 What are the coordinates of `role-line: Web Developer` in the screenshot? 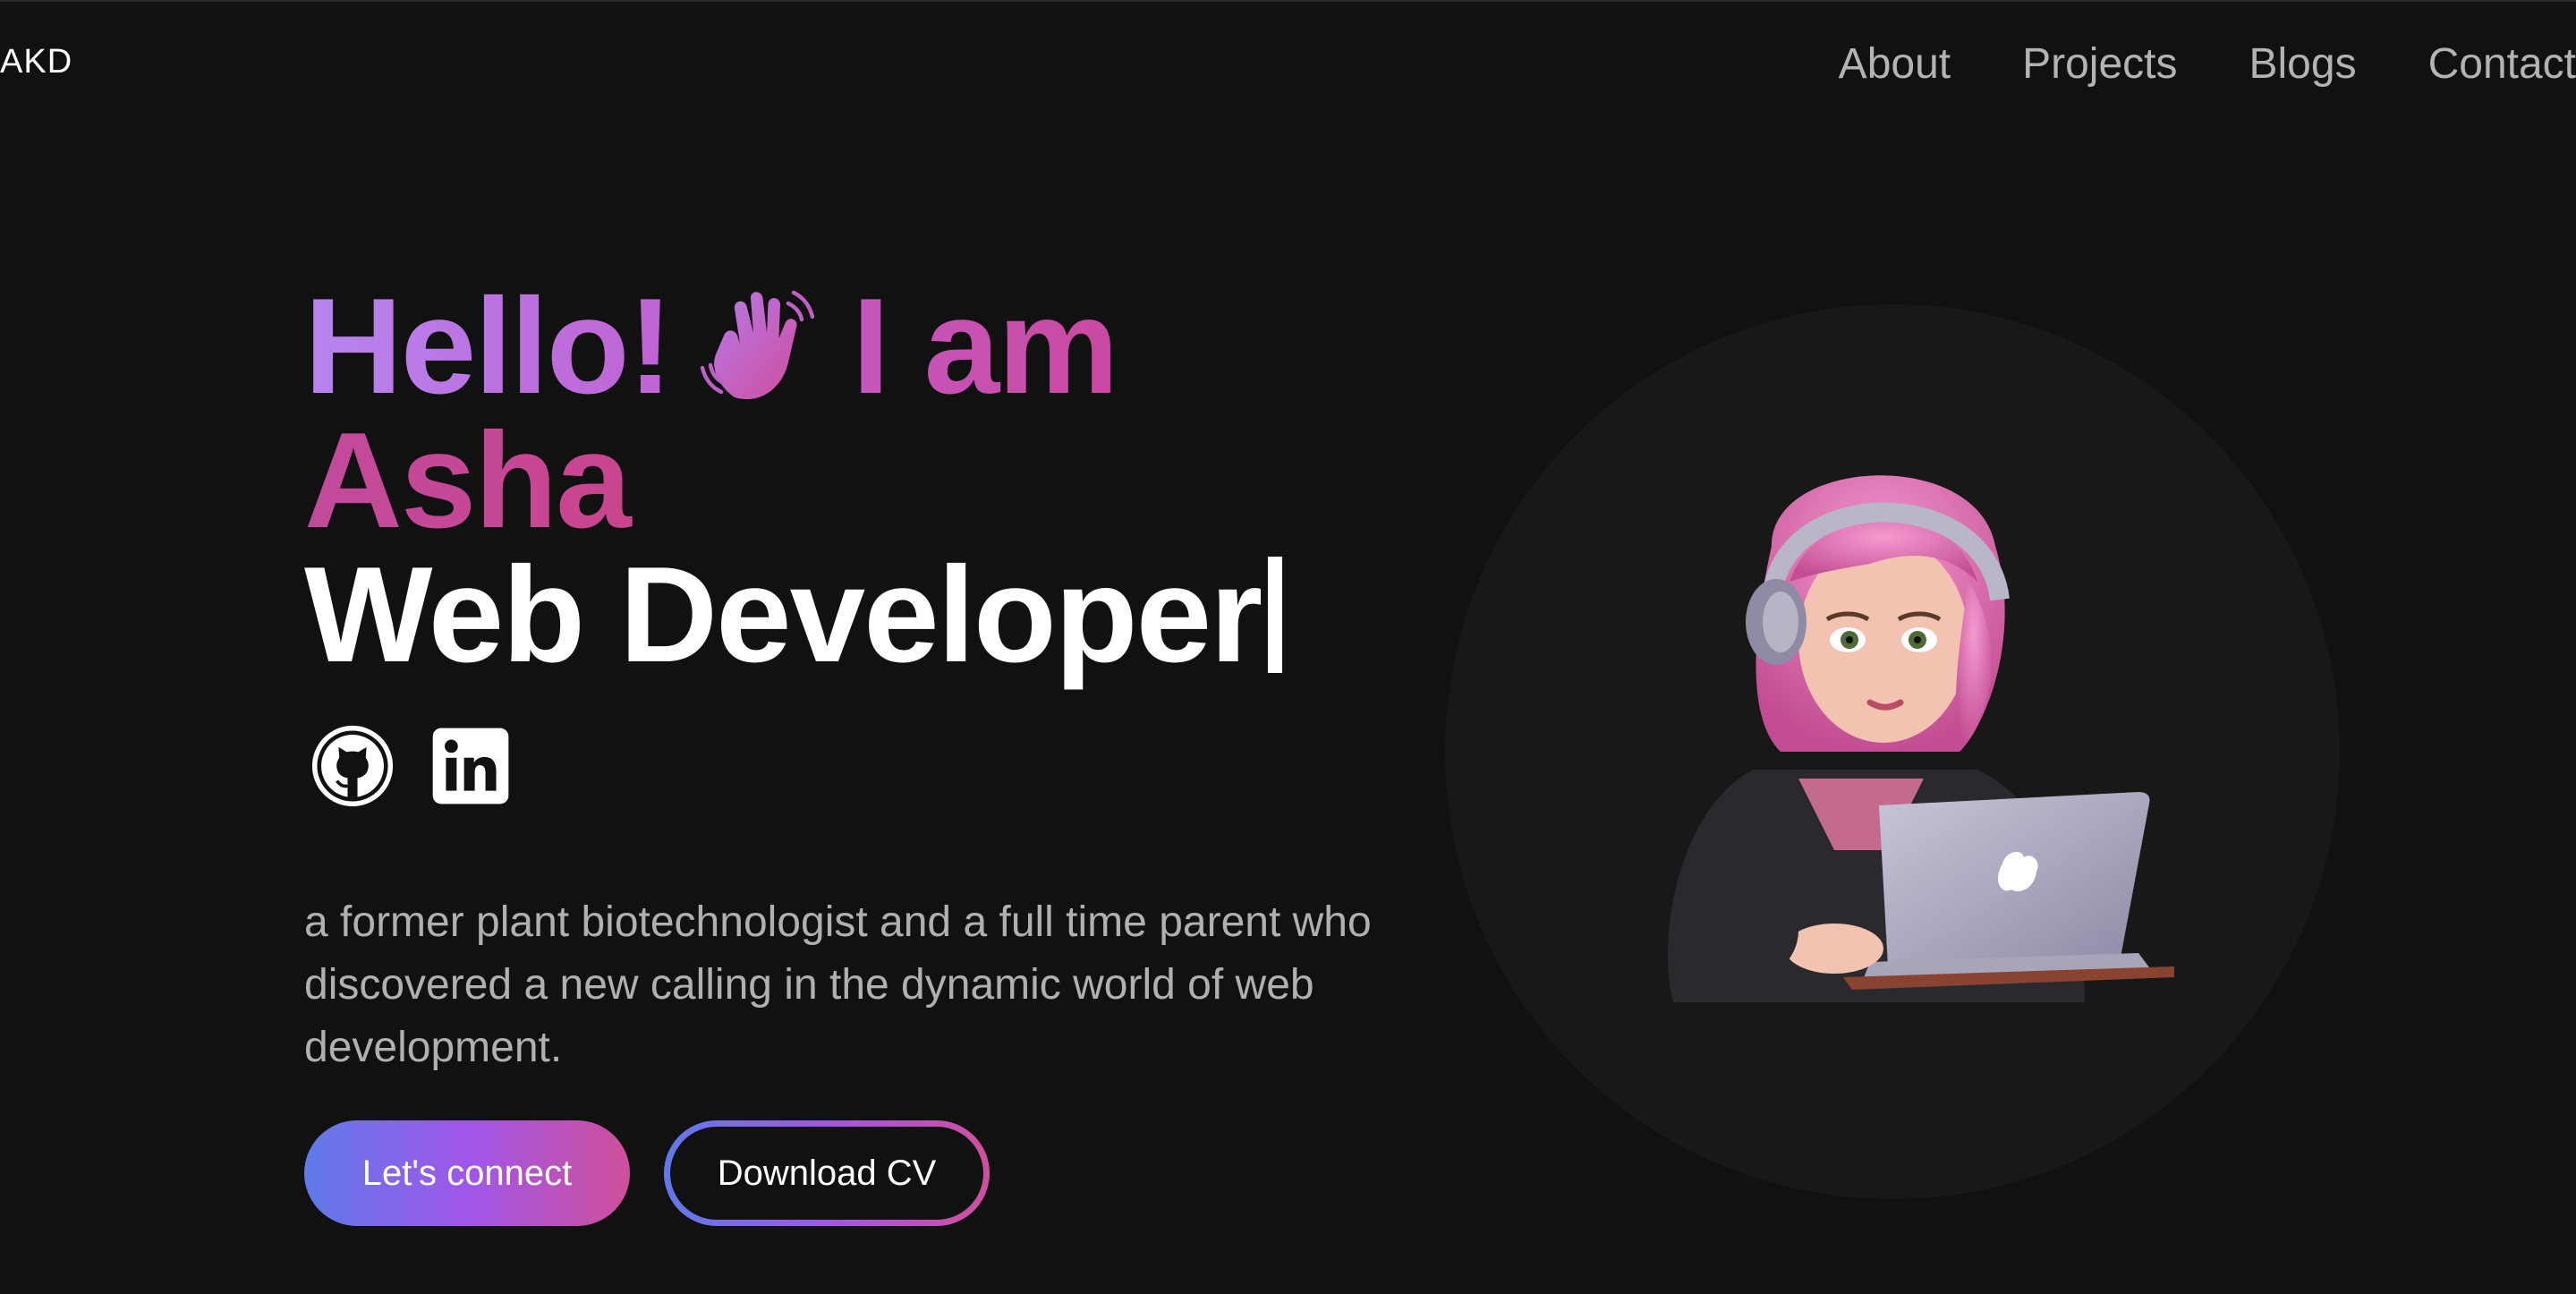 It's located at (793, 615).